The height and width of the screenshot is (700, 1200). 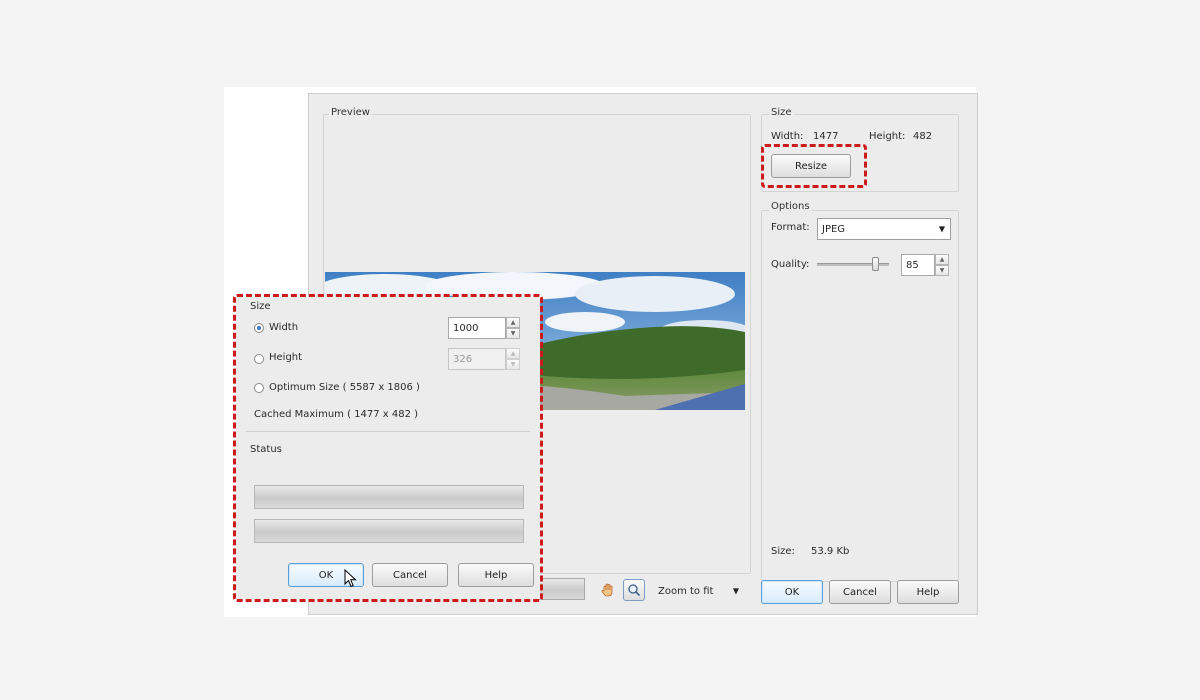 What do you see at coordinates (814, 166) in the screenshot?
I see `resize-button-highlight` at bounding box center [814, 166].